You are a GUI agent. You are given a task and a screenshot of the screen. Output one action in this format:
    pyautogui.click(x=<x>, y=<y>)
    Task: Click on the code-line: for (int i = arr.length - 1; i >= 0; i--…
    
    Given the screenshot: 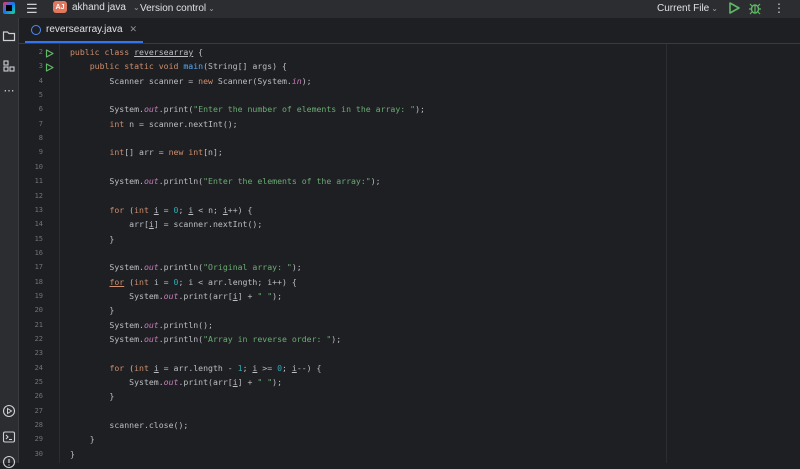 What is the action you would take?
    pyautogui.click(x=195, y=368)
    